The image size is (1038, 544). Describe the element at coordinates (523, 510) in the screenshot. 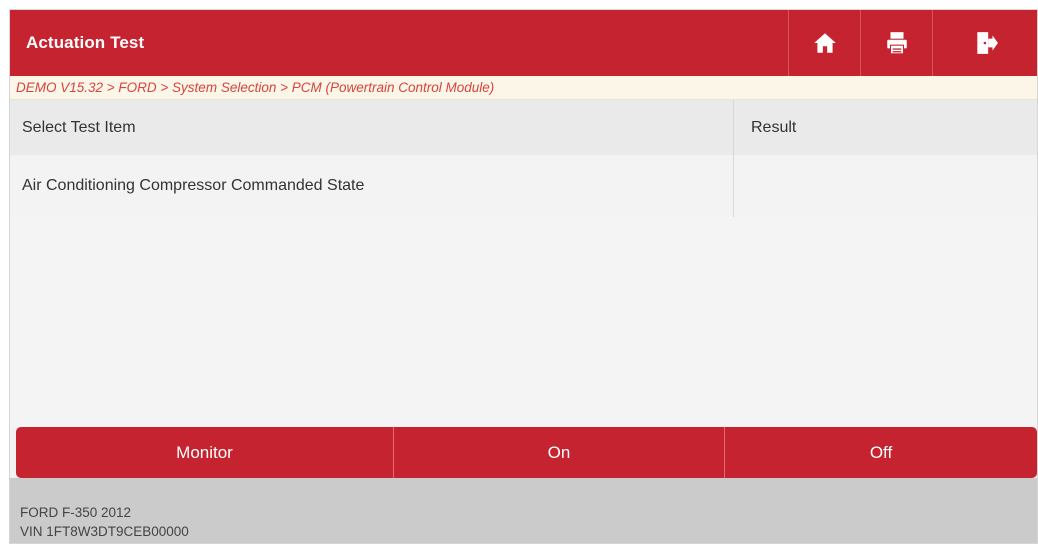

I see `vehicle-info: FORD F-350 2012 VIN 1FT8W3DT9CEB00000` at that location.